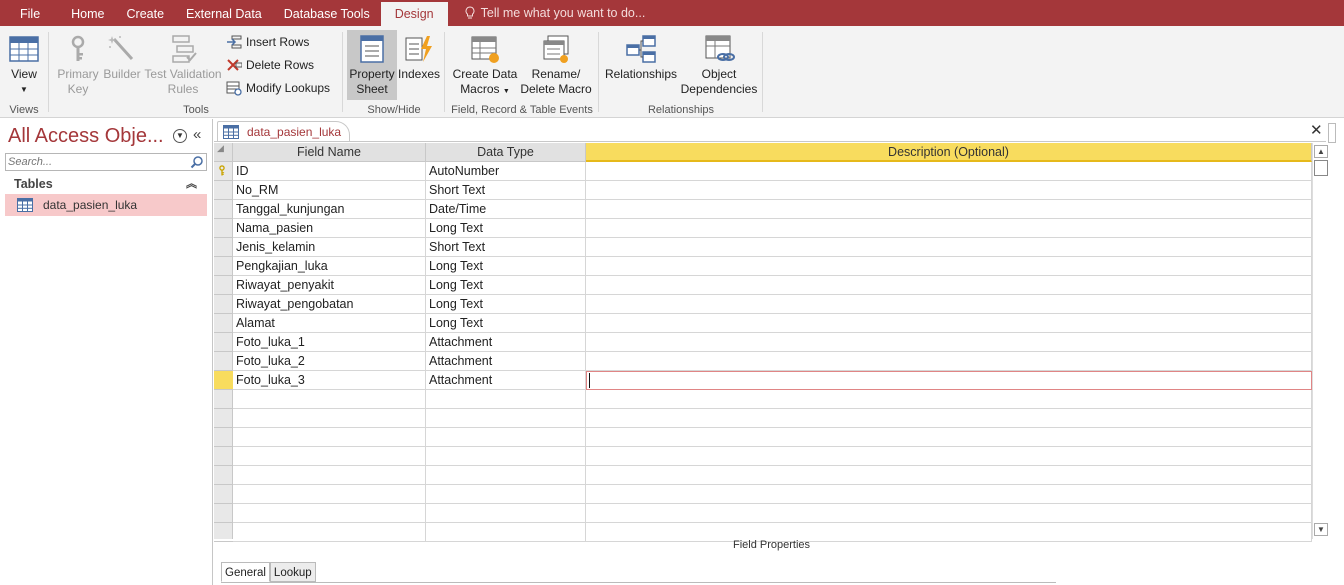 This screenshot has width=1344, height=585. What do you see at coordinates (414, 14) in the screenshot?
I see `tab-design: Design` at bounding box center [414, 14].